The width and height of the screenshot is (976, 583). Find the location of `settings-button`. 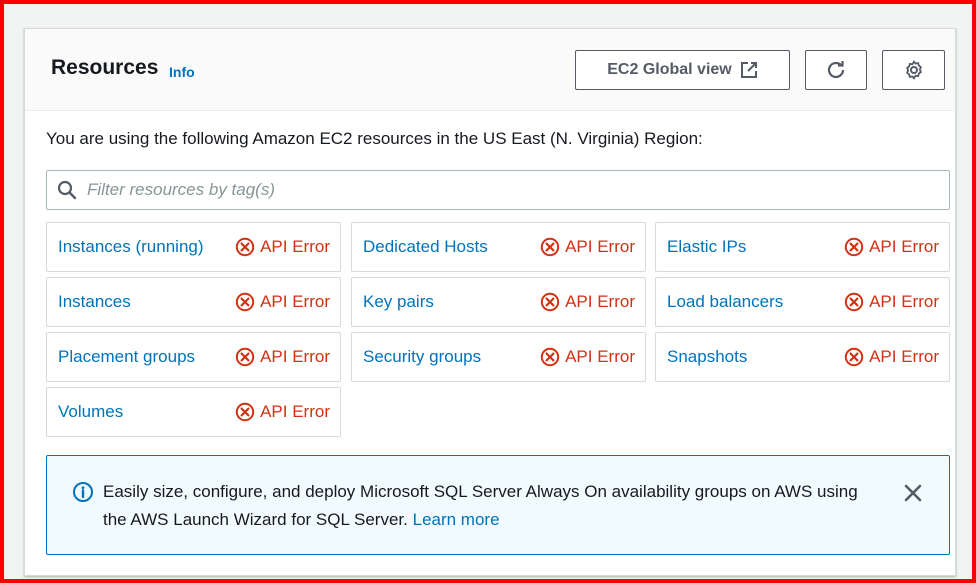

settings-button is located at coordinates (913, 70).